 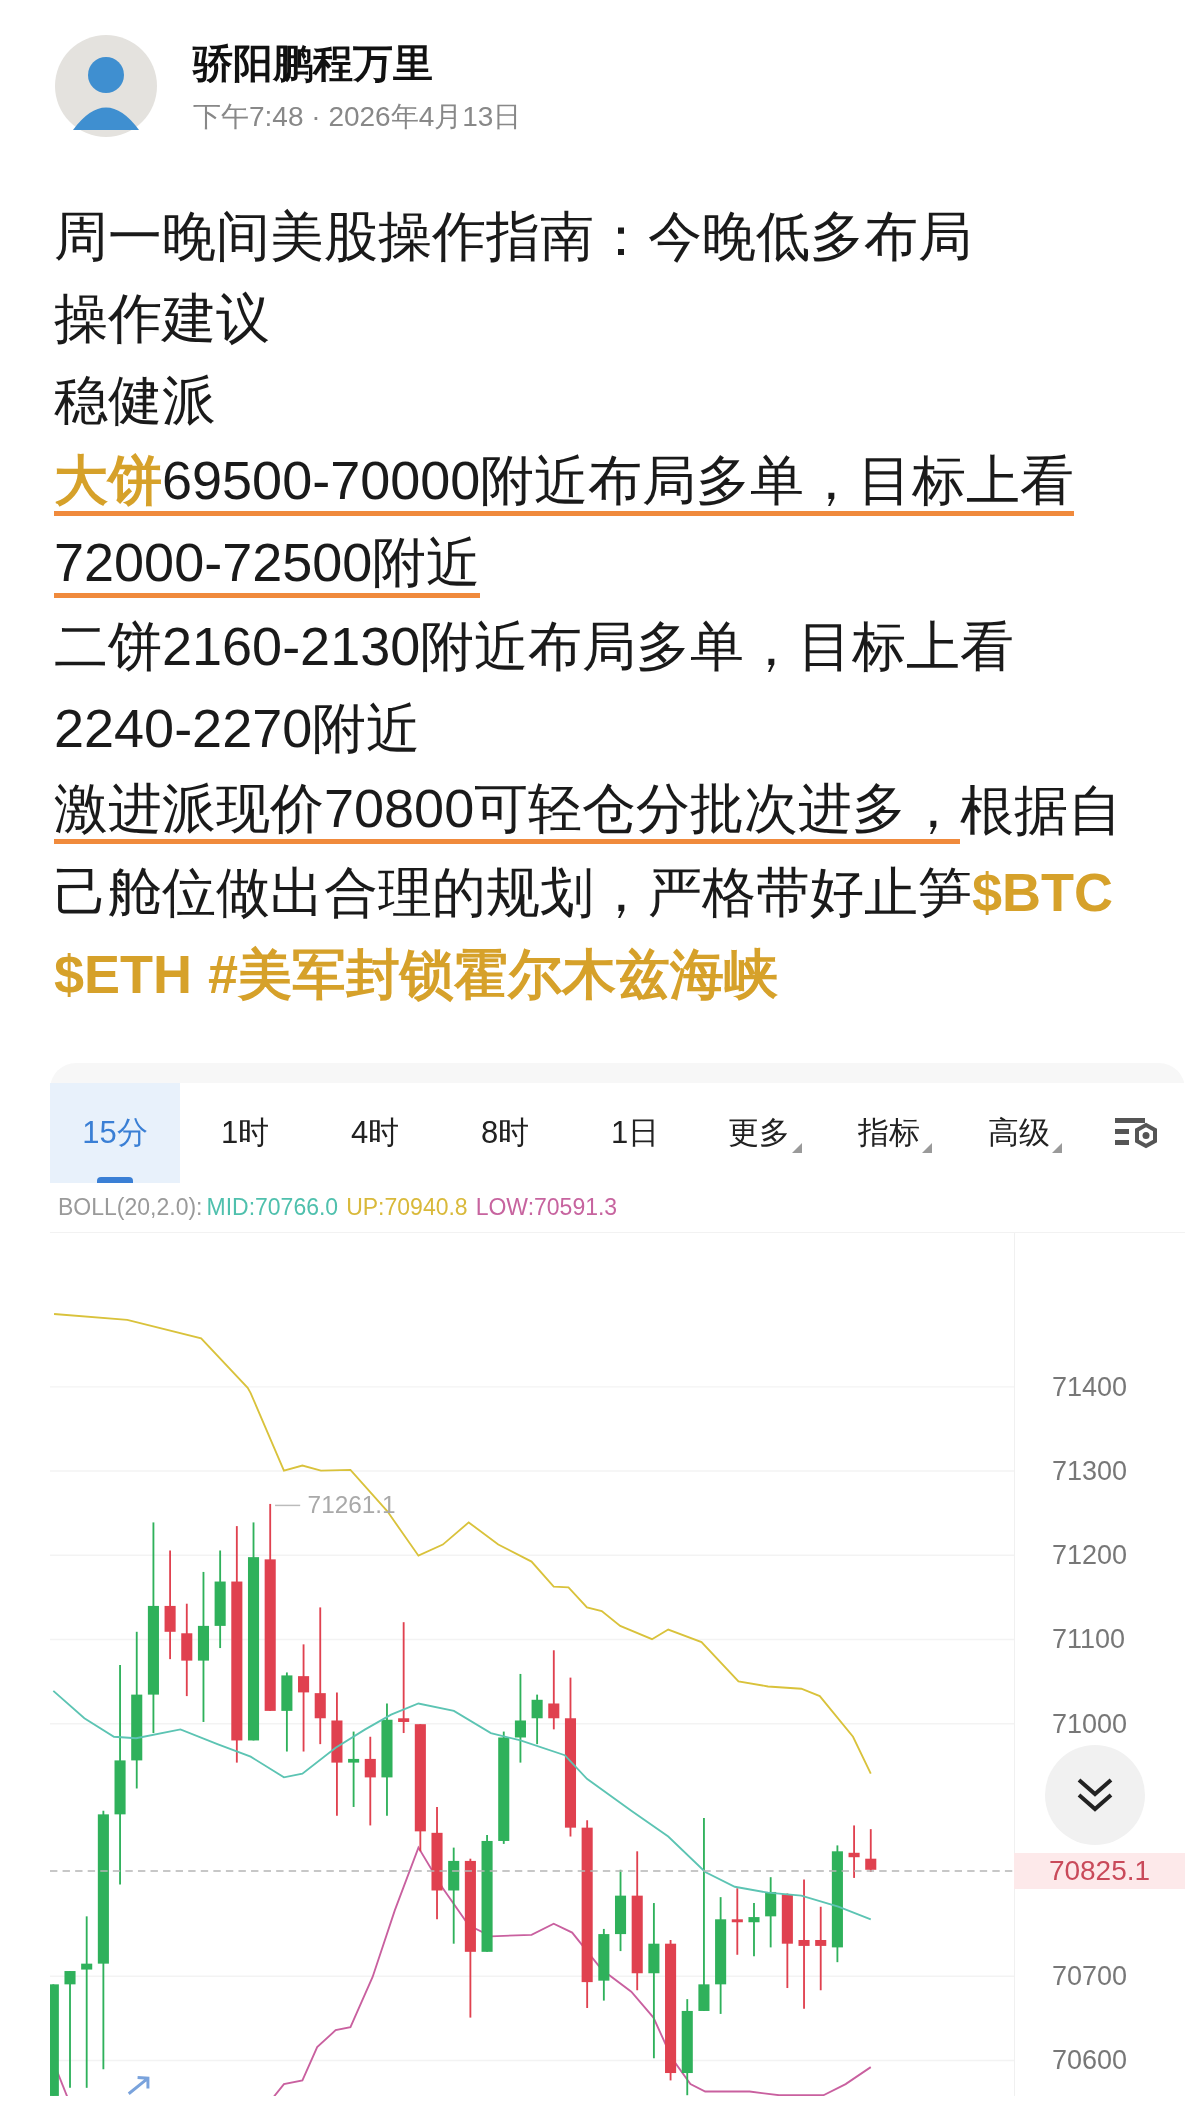 What do you see at coordinates (1090, 1555) in the screenshot?
I see `axis-tick-label: 71200` at bounding box center [1090, 1555].